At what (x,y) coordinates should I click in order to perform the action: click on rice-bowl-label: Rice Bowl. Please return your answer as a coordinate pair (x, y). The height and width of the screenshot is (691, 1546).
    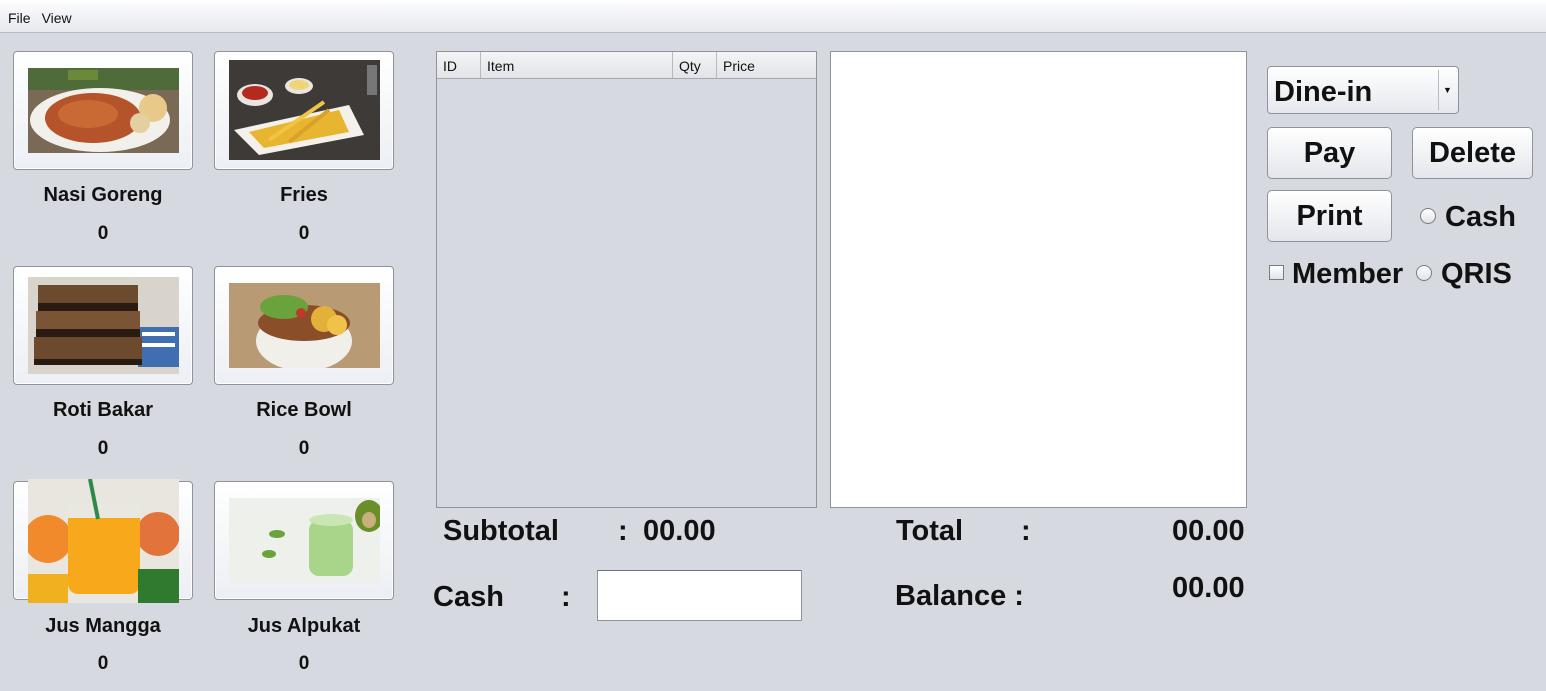
    Looking at the image, I should click on (304, 410).